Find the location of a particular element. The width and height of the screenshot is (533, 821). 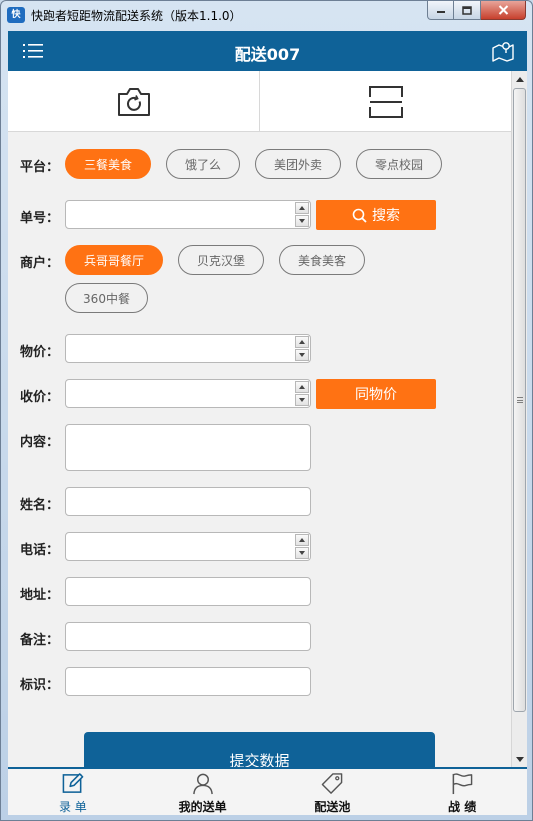

edit-icon is located at coordinates (73, 783).